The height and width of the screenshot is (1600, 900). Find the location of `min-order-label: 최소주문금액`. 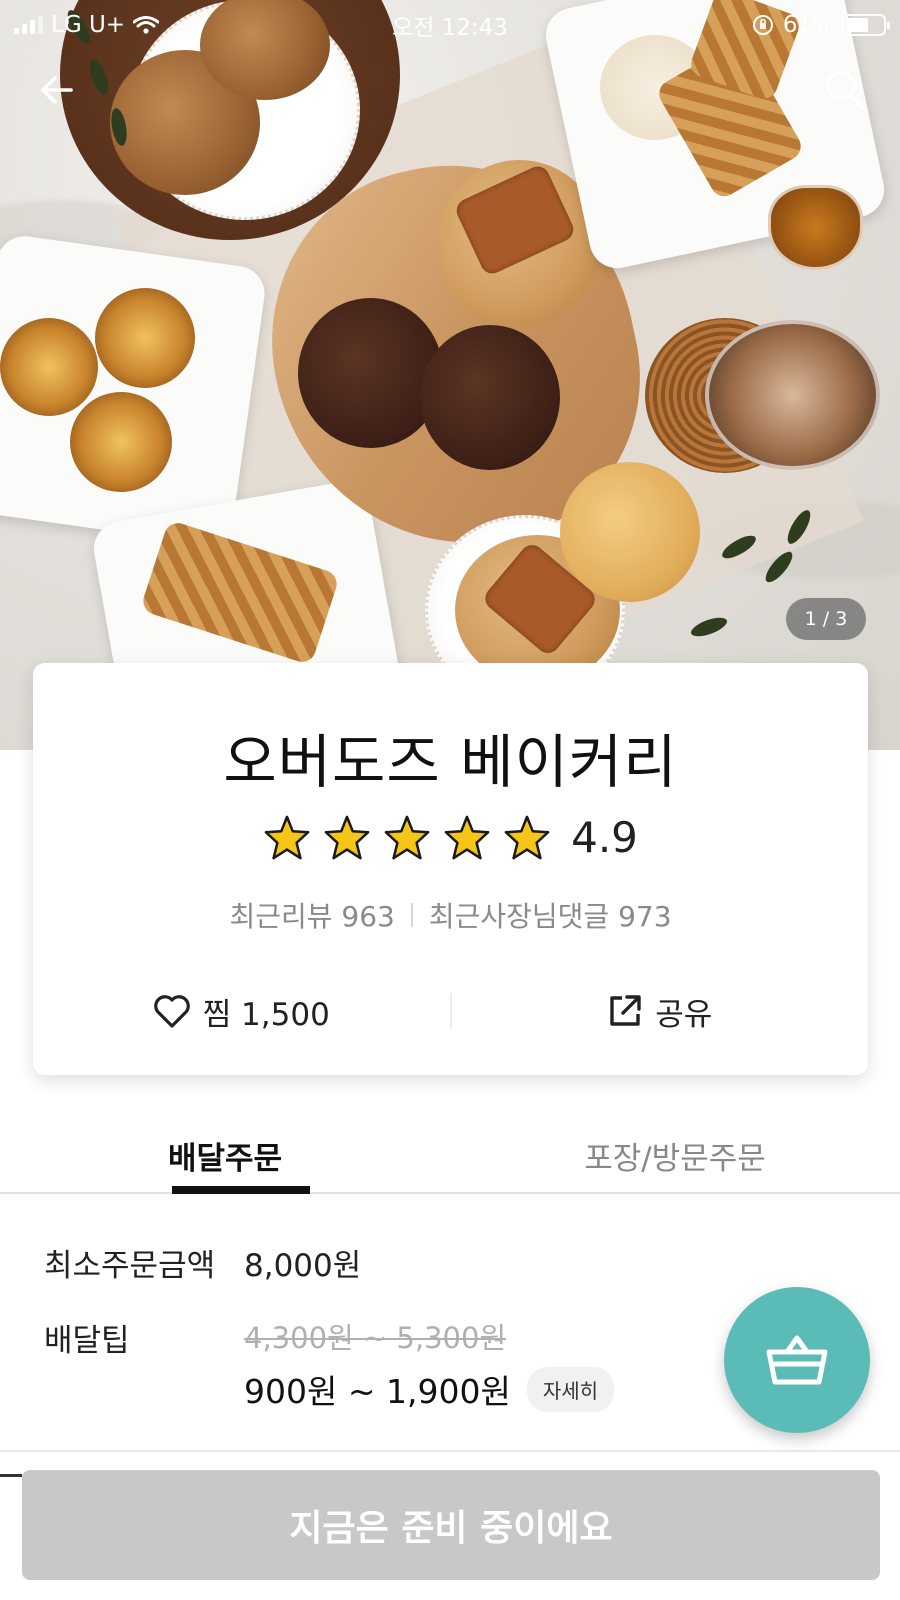

min-order-label: 최소주문금액 is located at coordinates (130, 1266).